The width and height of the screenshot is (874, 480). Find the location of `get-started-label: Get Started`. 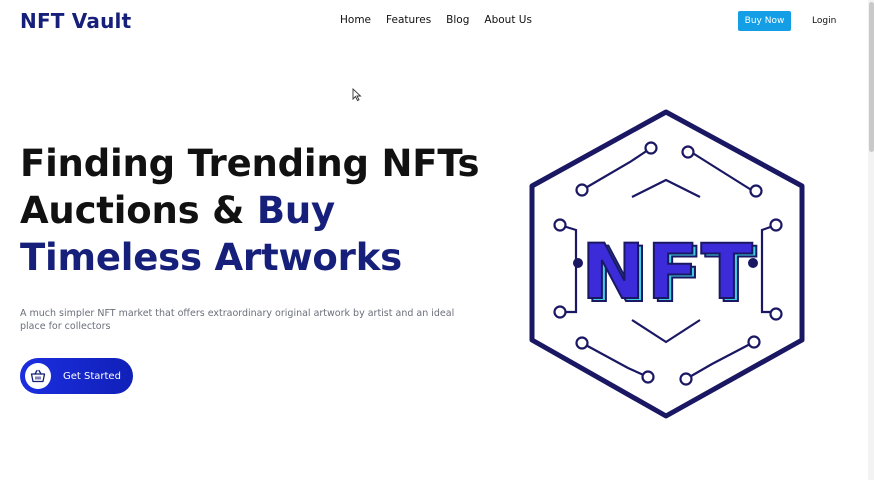

get-started-label: Get Started is located at coordinates (92, 376).